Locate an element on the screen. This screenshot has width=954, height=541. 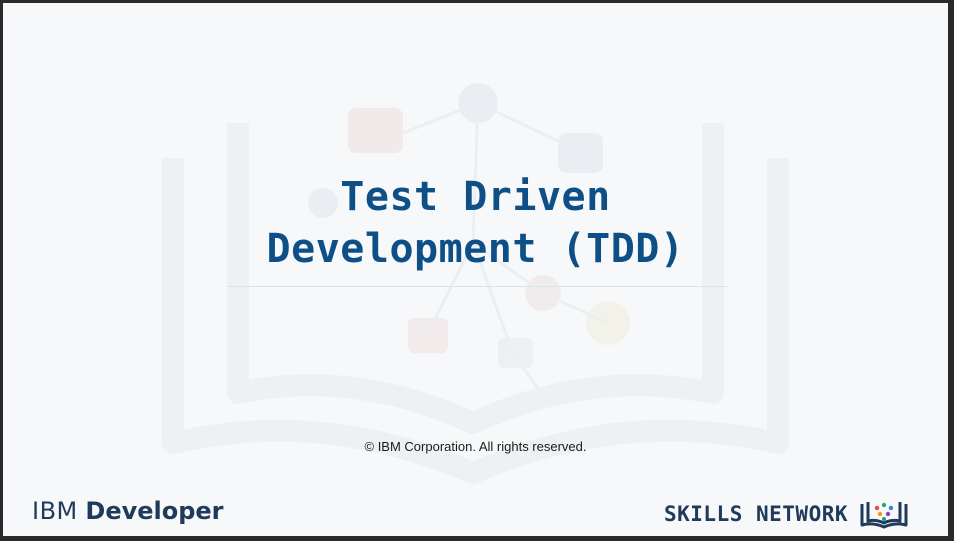
ibm-logo-text: IBM is located at coordinates (55, 511).